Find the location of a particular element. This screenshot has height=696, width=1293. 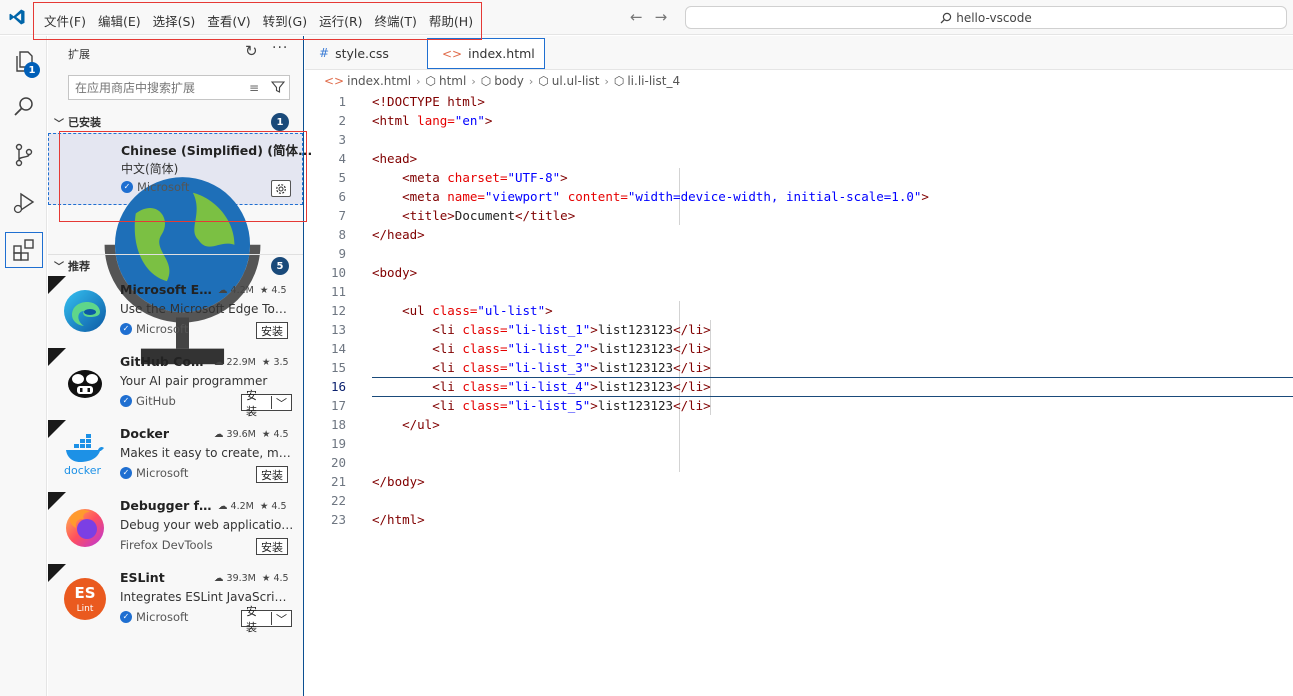

run-debug-button is located at coordinates (23, 203).